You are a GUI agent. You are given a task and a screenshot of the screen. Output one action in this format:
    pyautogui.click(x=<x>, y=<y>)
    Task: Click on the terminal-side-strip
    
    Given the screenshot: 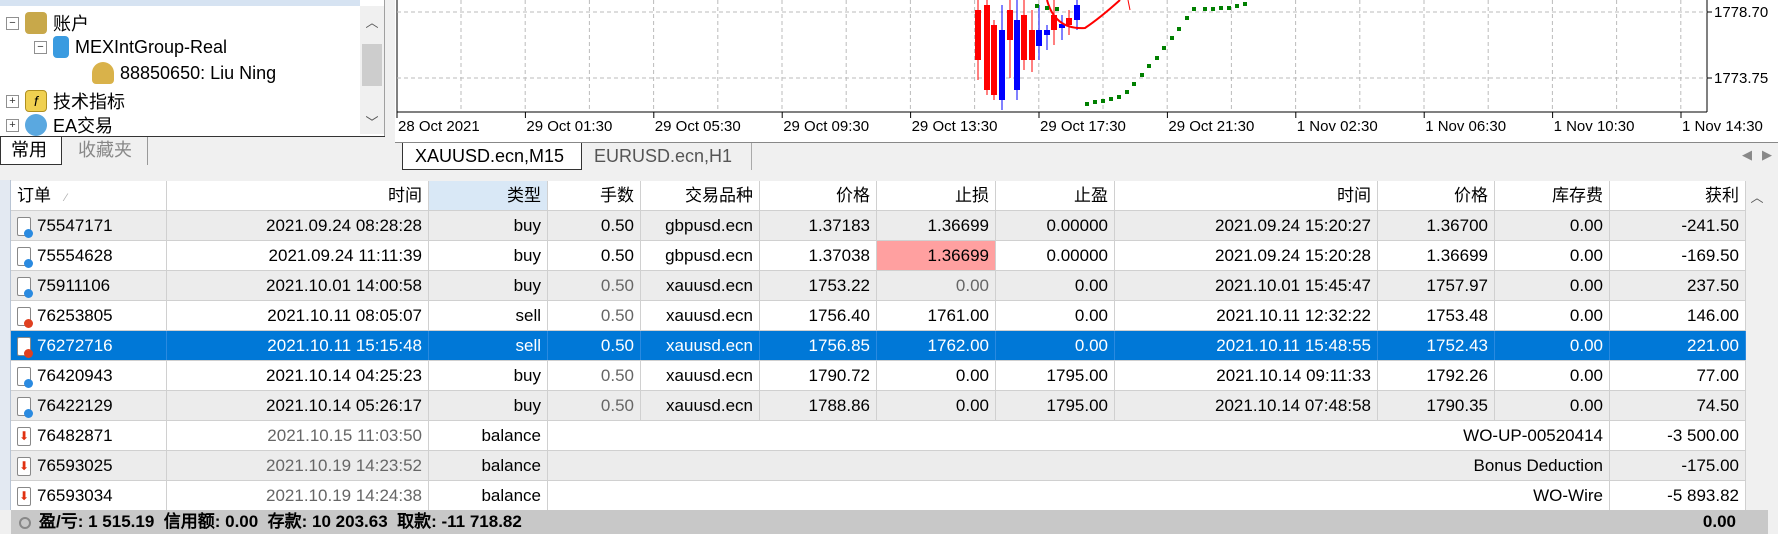 What is the action you would take?
    pyautogui.click(x=5, y=345)
    